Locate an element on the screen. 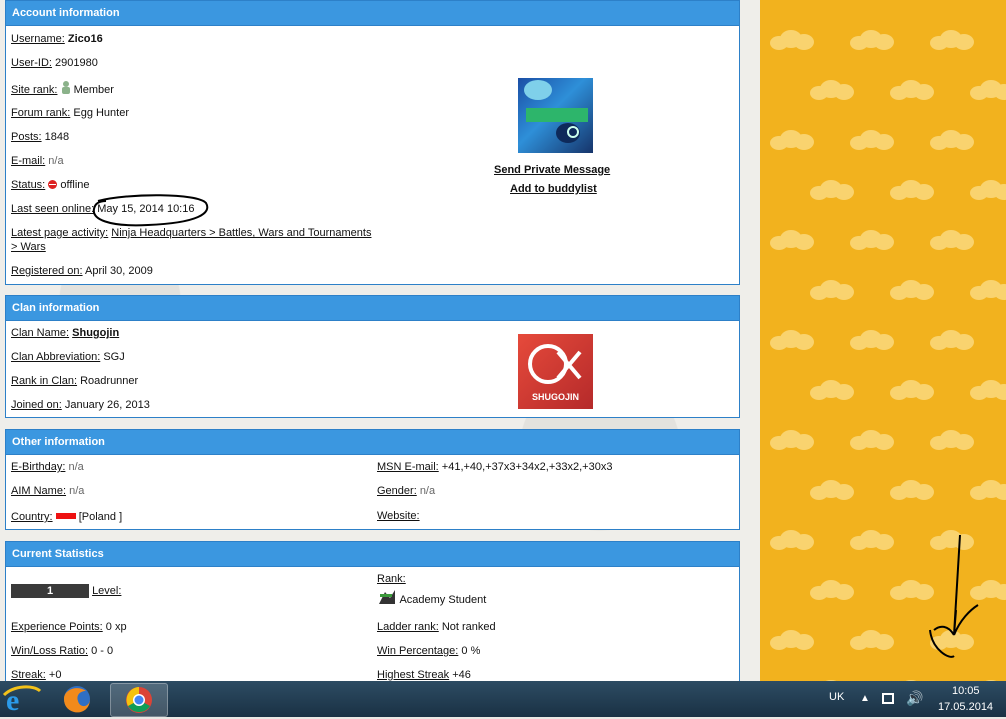 The image size is (1006, 719). website-label: Website: is located at coordinates (398, 516).